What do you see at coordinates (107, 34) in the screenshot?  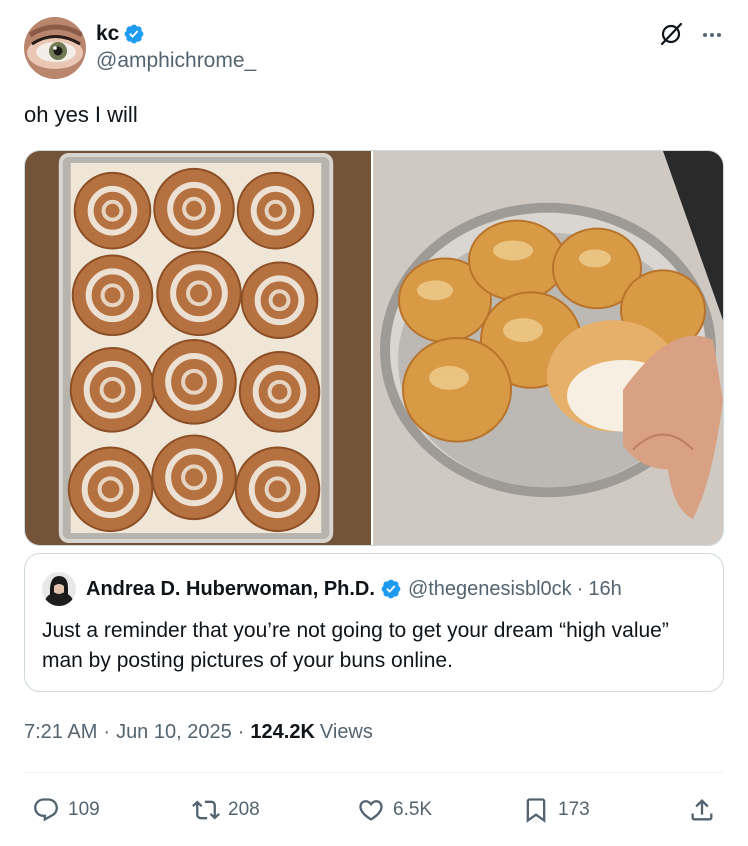 I see `author-display-name: kc` at bounding box center [107, 34].